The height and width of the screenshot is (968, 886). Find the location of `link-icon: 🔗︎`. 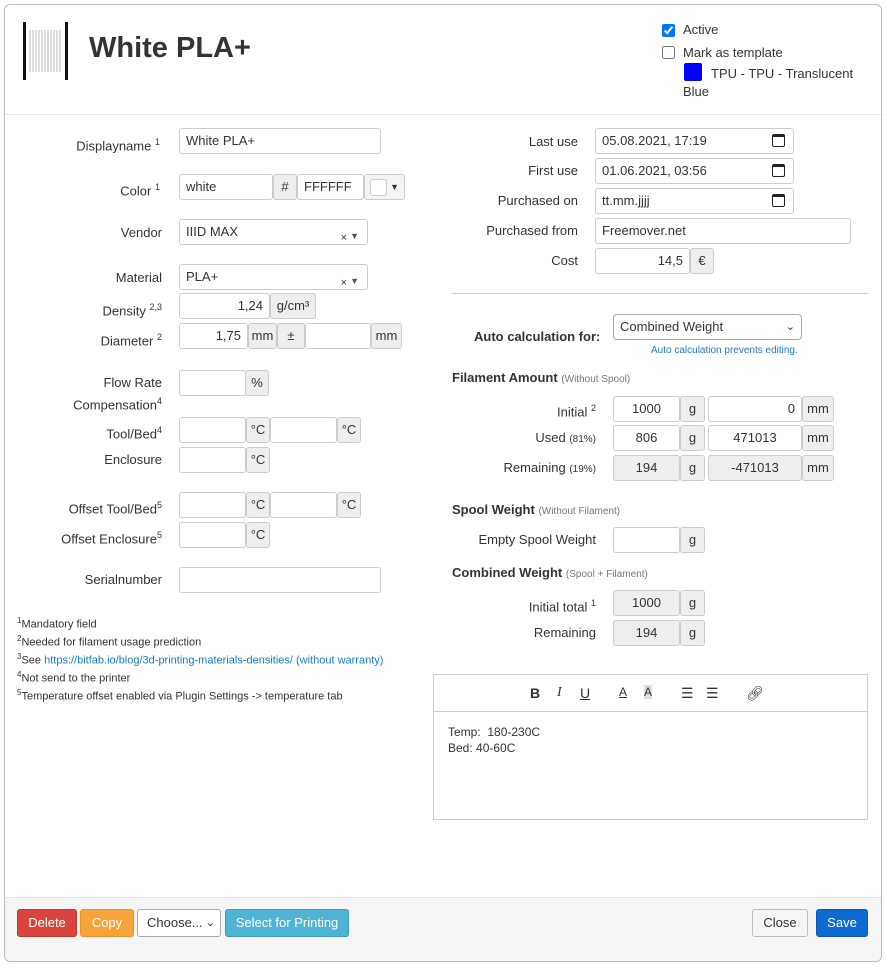

link-icon: 🔗︎ is located at coordinates (755, 693).